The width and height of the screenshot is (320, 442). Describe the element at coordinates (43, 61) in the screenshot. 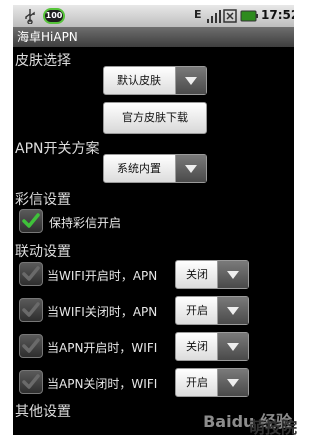

I see `skin-section-label: 皮肤选择` at that location.